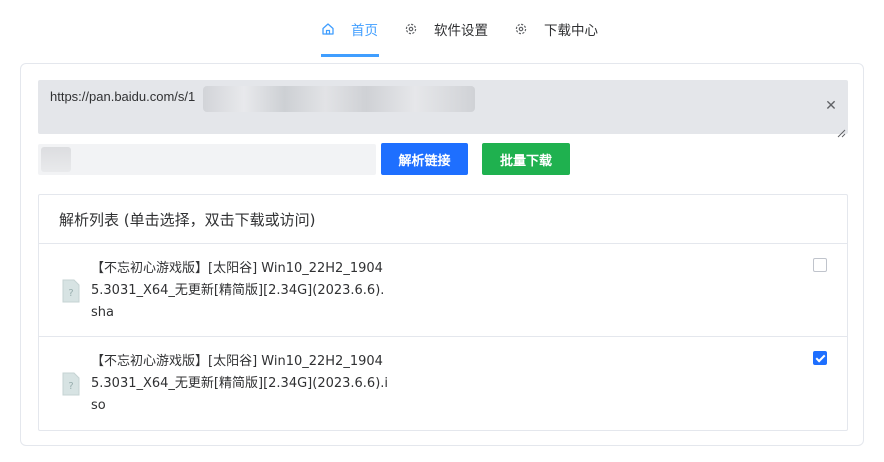 The height and width of the screenshot is (462, 884). What do you see at coordinates (571, 31) in the screenshot?
I see `tab-download-center-label: 下载中心` at bounding box center [571, 31].